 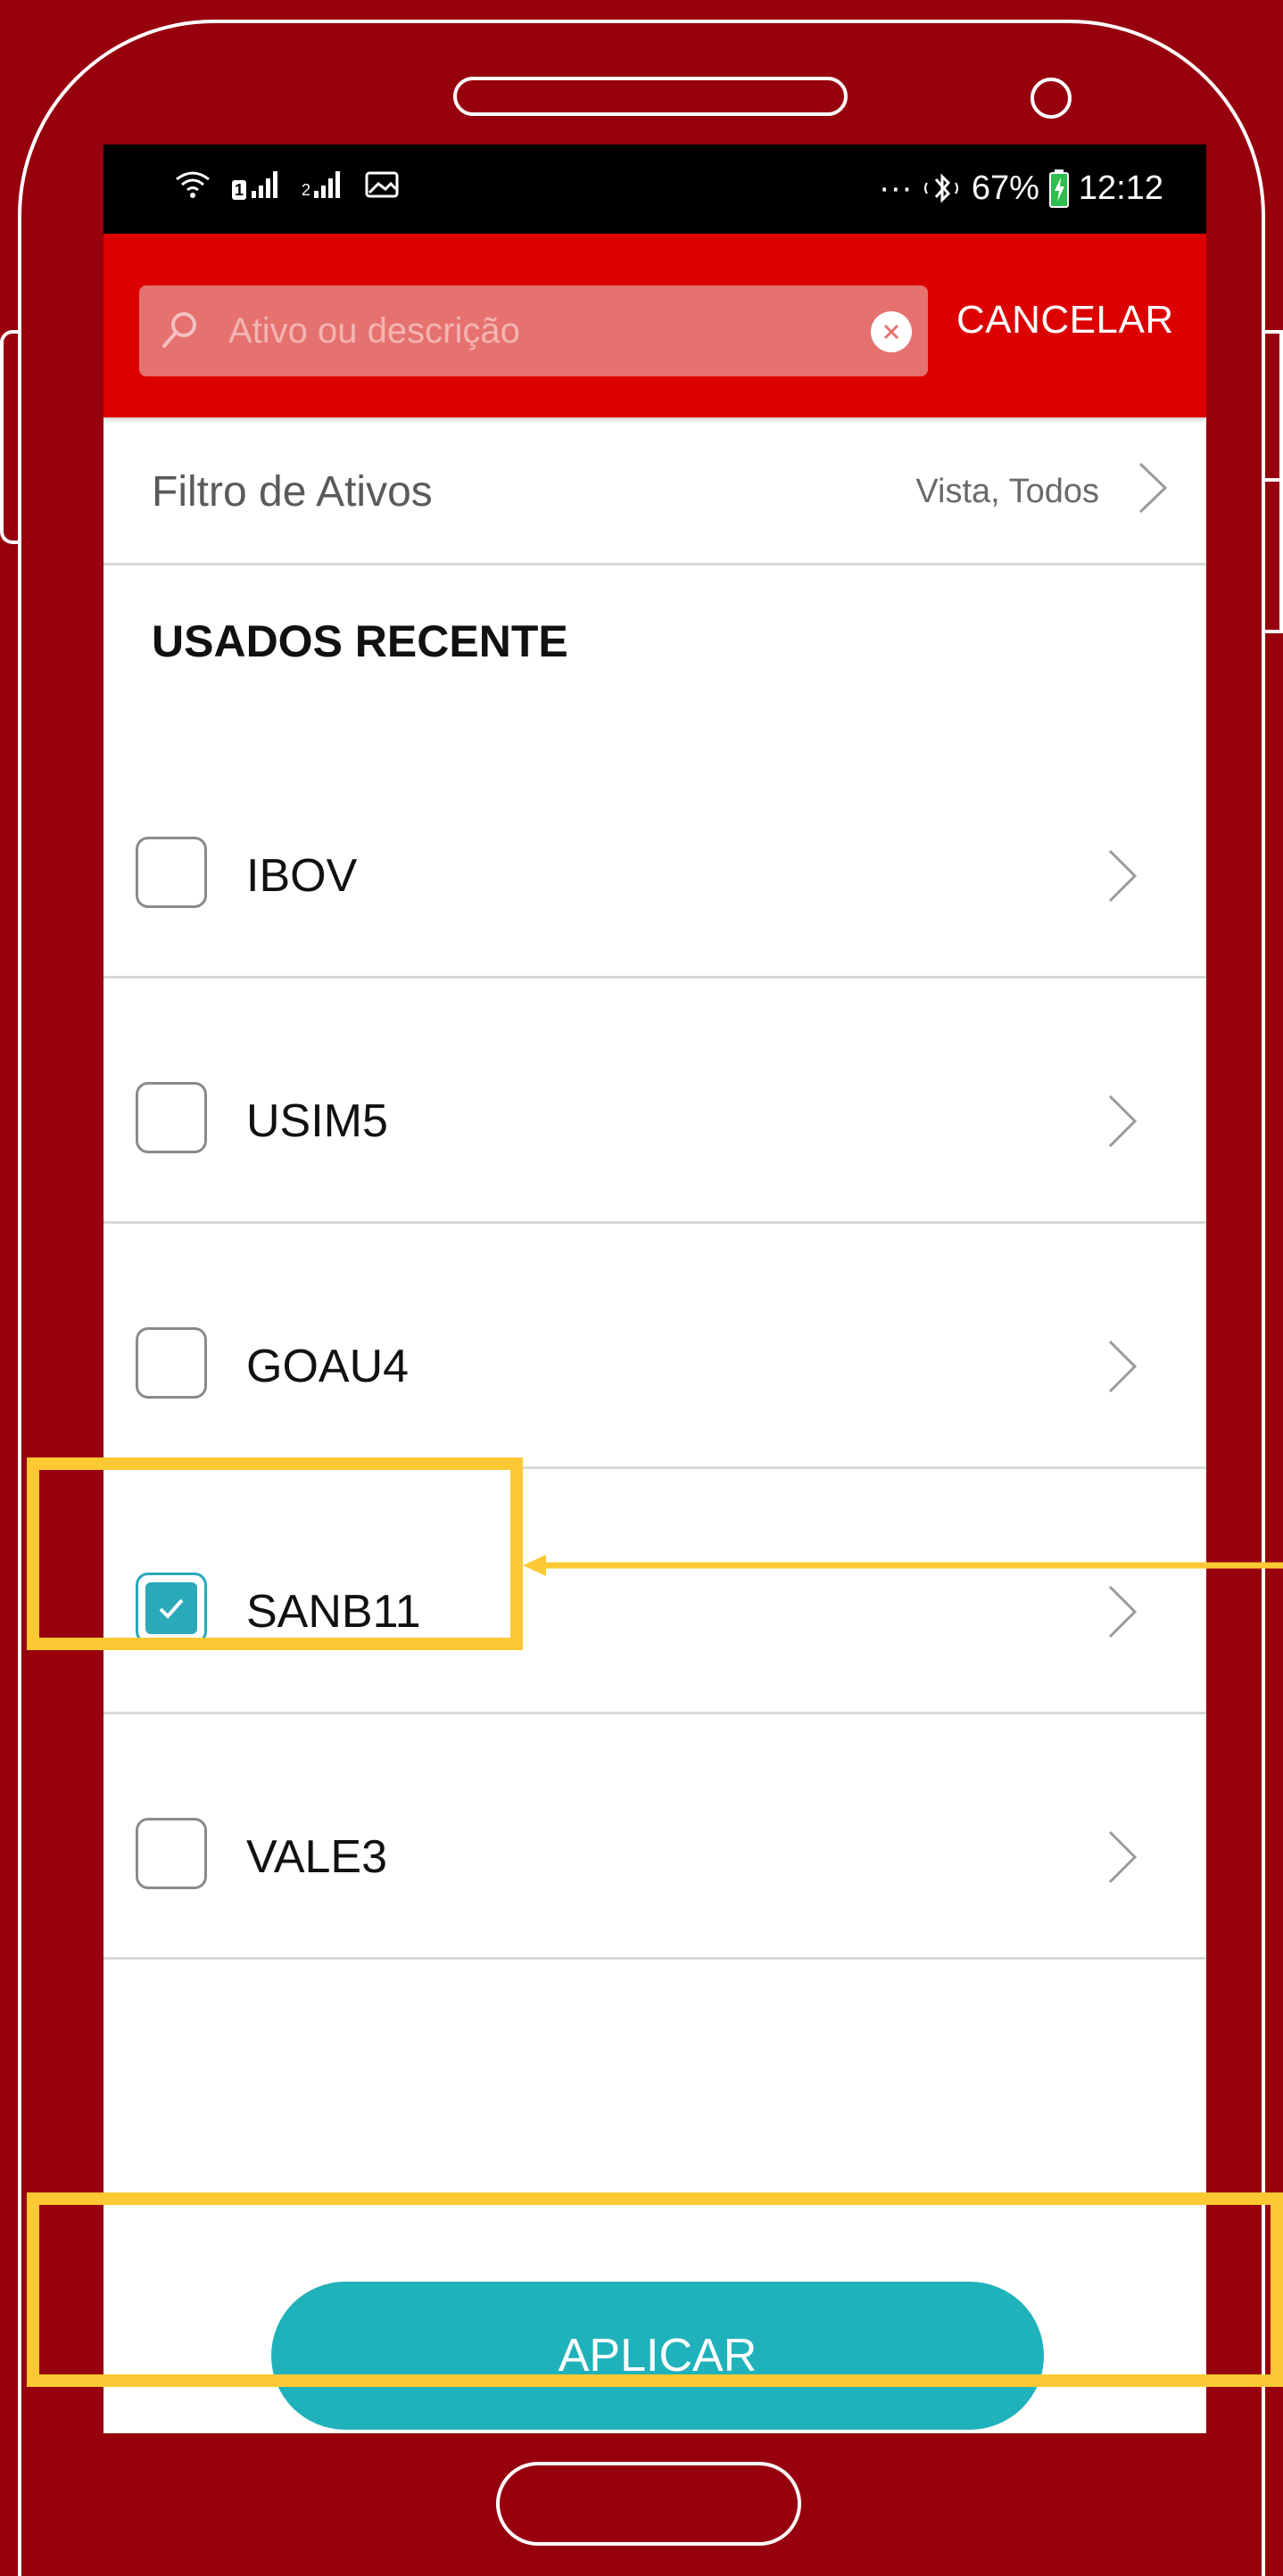 What do you see at coordinates (648, 2504) in the screenshot?
I see `phone-home-button` at bounding box center [648, 2504].